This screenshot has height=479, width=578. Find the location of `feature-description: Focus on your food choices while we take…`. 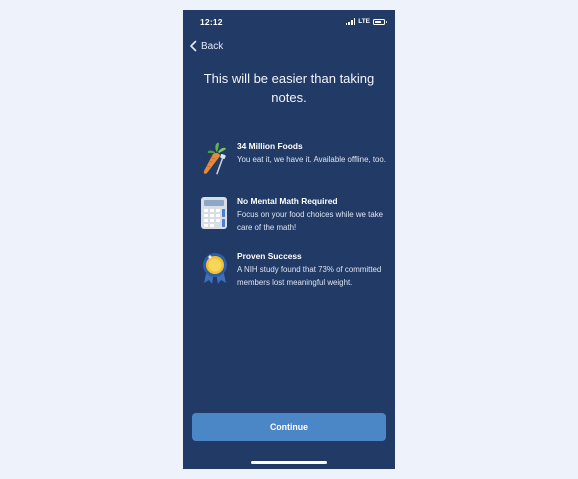

feature-description: Focus on your food choices while we take… is located at coordinates (310, 221).